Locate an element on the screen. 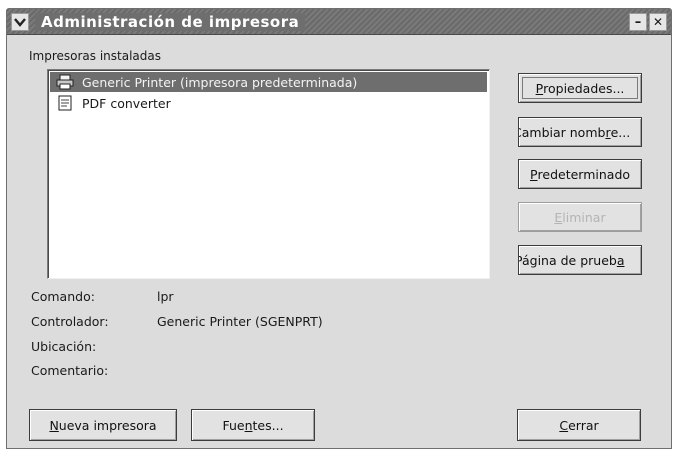 This screenshot has height=457, width=678. default-label: redeterminado is located at coordinates (584, 174).